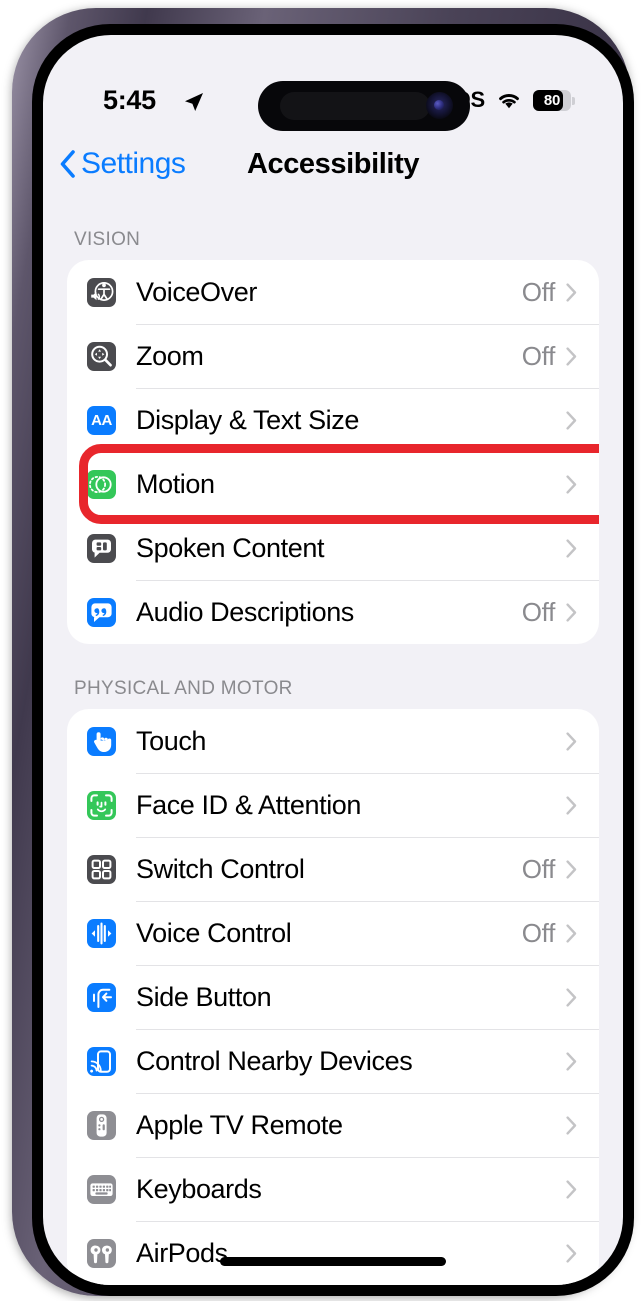 This screenshot has height=1301, width=642. What do you see at coordinates (175, 483) in the screenshot?
I see `settings-row-label: Motion` at bounding box center [175, 483].